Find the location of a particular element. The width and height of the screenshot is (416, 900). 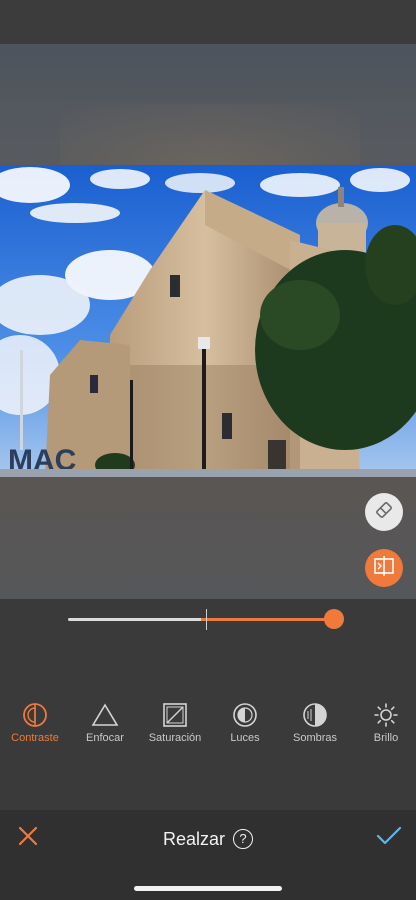

slider-thumb is located at coordinates (334, 619).